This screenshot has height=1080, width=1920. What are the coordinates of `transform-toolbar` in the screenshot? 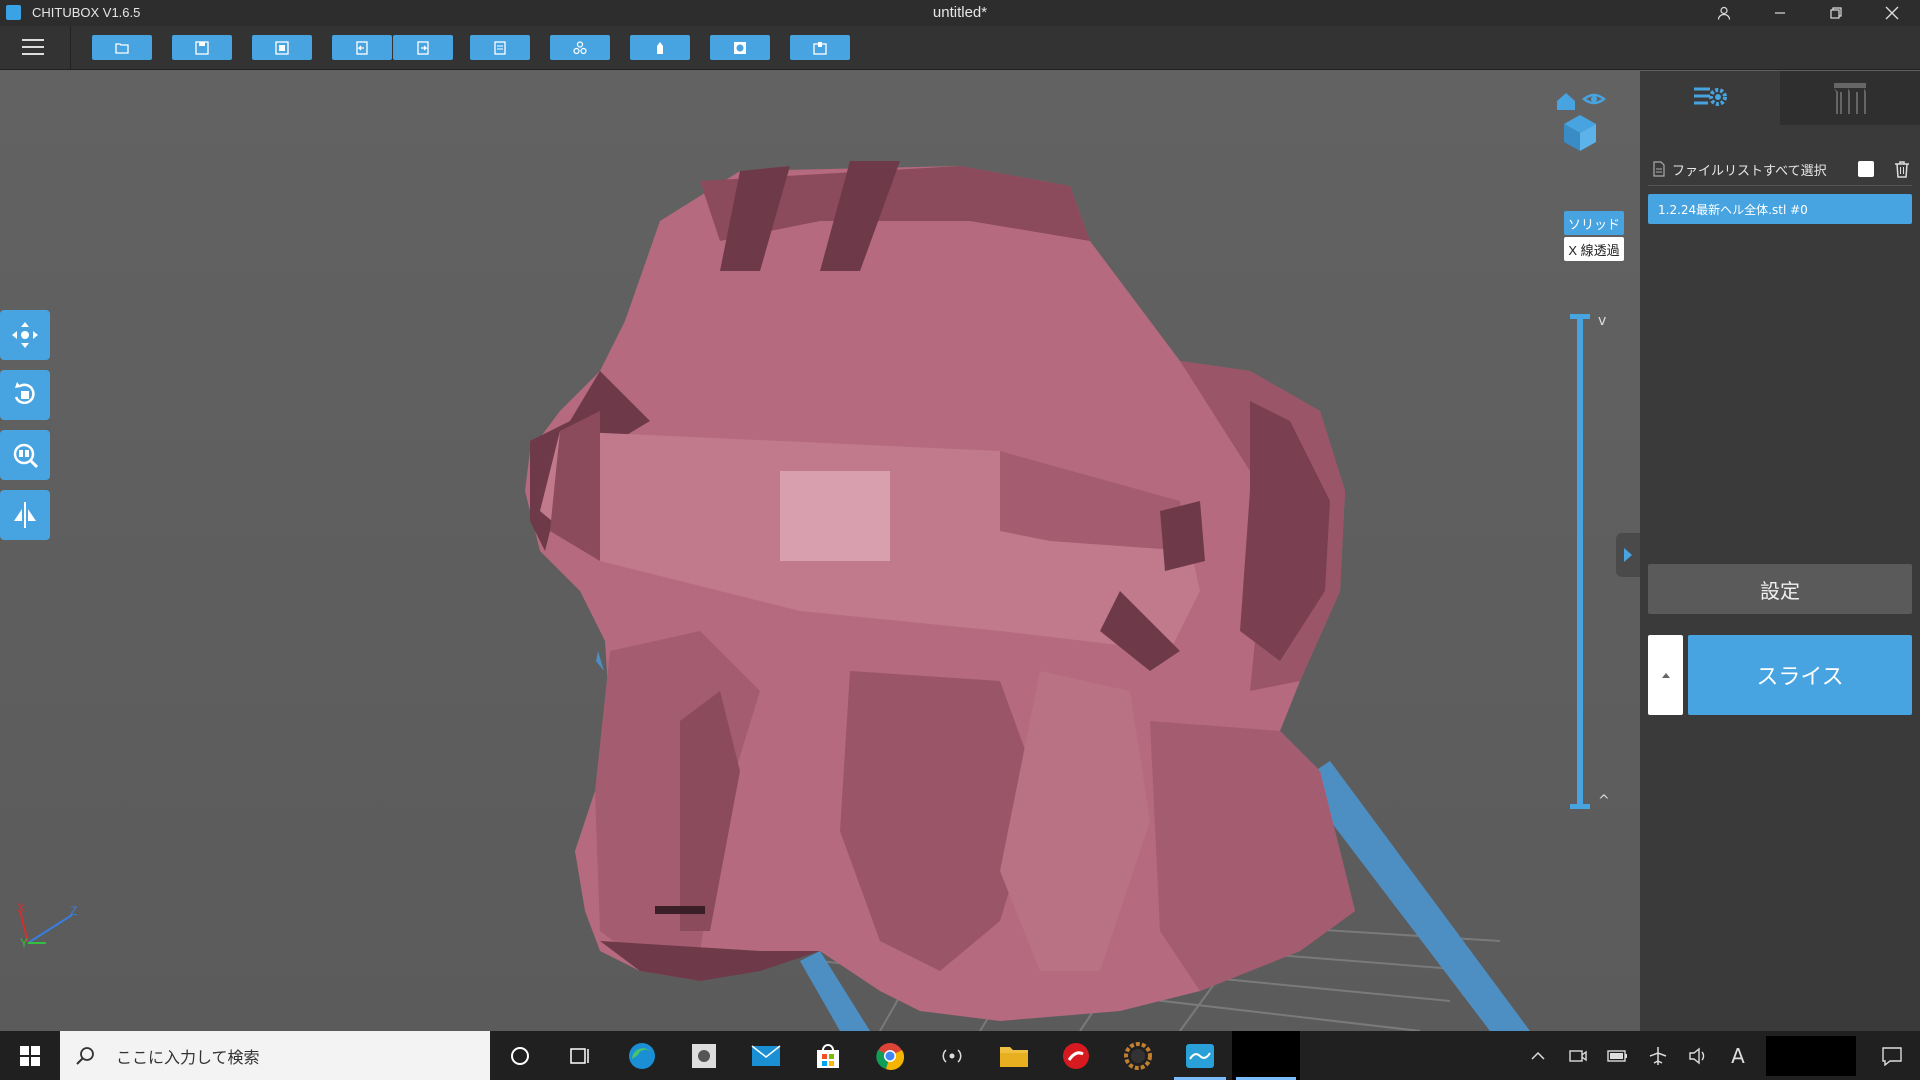 It's located at (25, 430).